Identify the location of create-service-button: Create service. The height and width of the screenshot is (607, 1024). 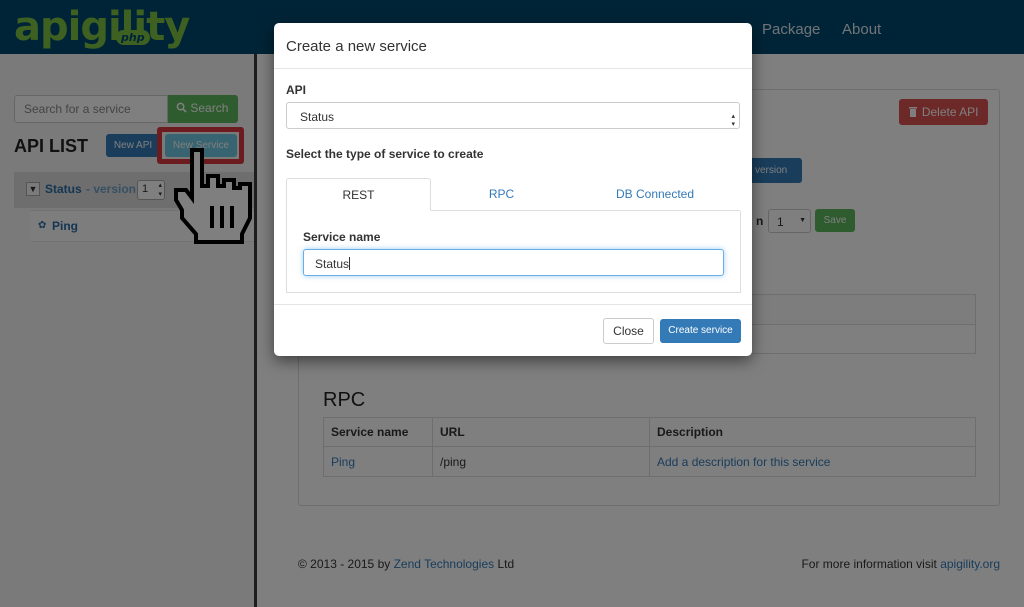
(700, 331).